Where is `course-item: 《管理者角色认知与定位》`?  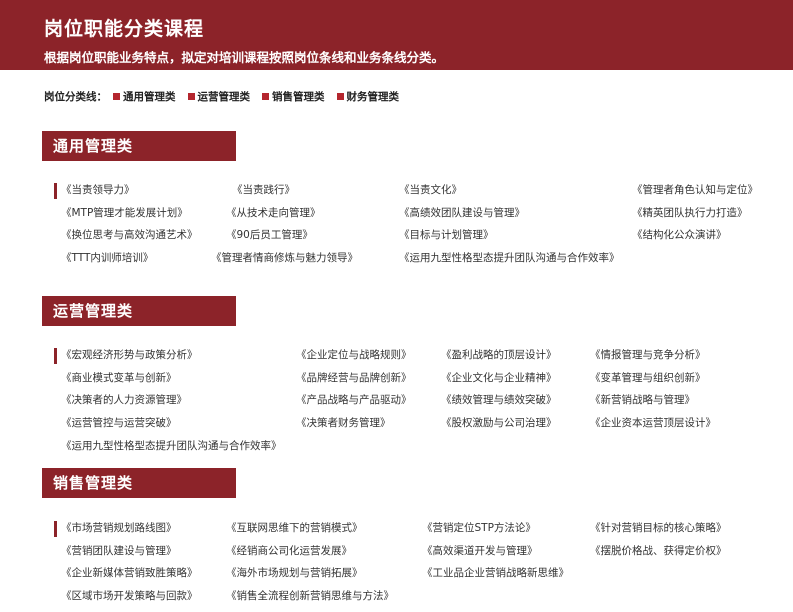
course-item: 《管理者角色认知与定位》 is located at coordinates (695, 190).